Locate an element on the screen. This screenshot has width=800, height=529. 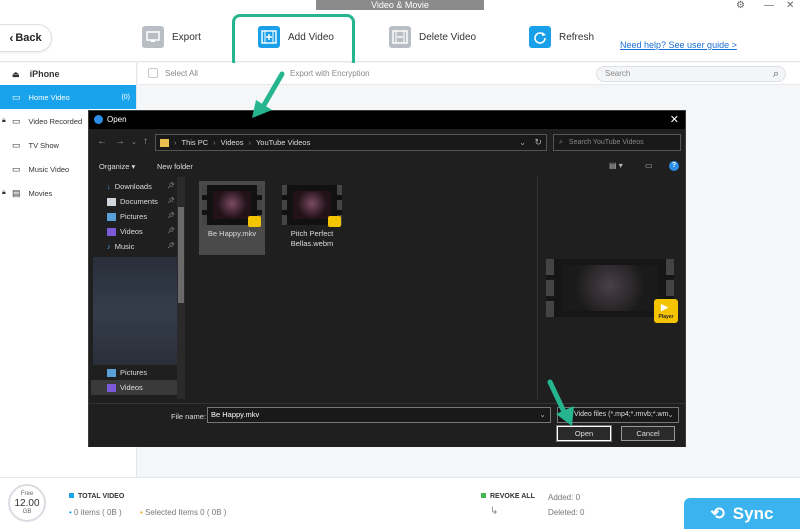
search-icon: ⌕ is located at coordinates (776, 74).